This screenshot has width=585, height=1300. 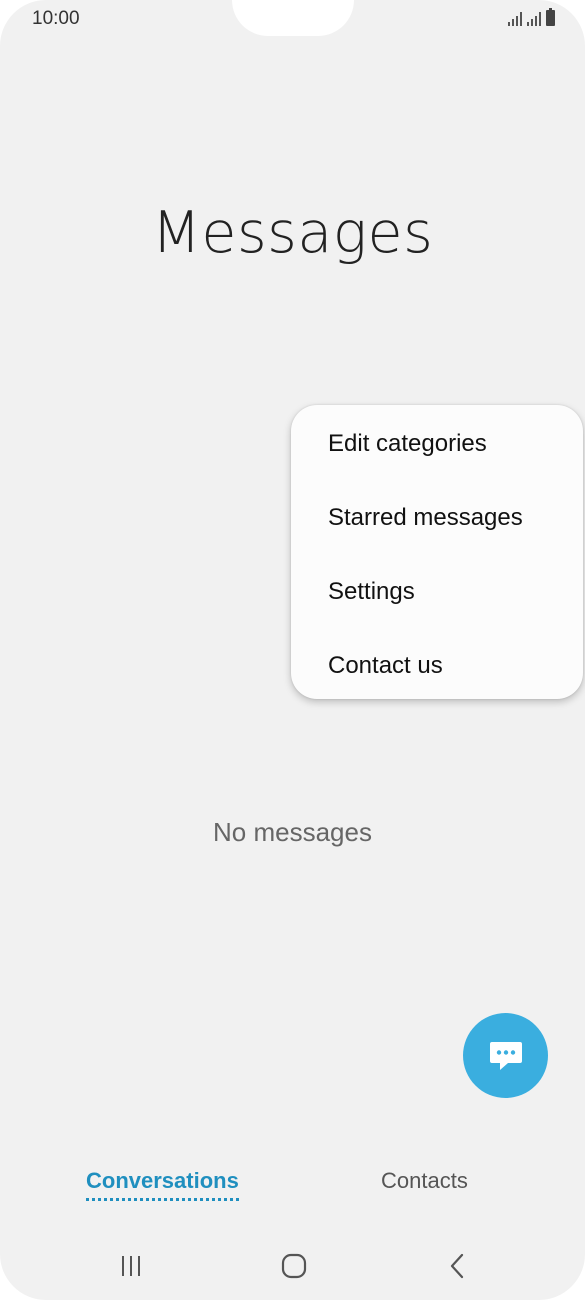 I want to click on new-message-icon, so click(x=505, y=1055).